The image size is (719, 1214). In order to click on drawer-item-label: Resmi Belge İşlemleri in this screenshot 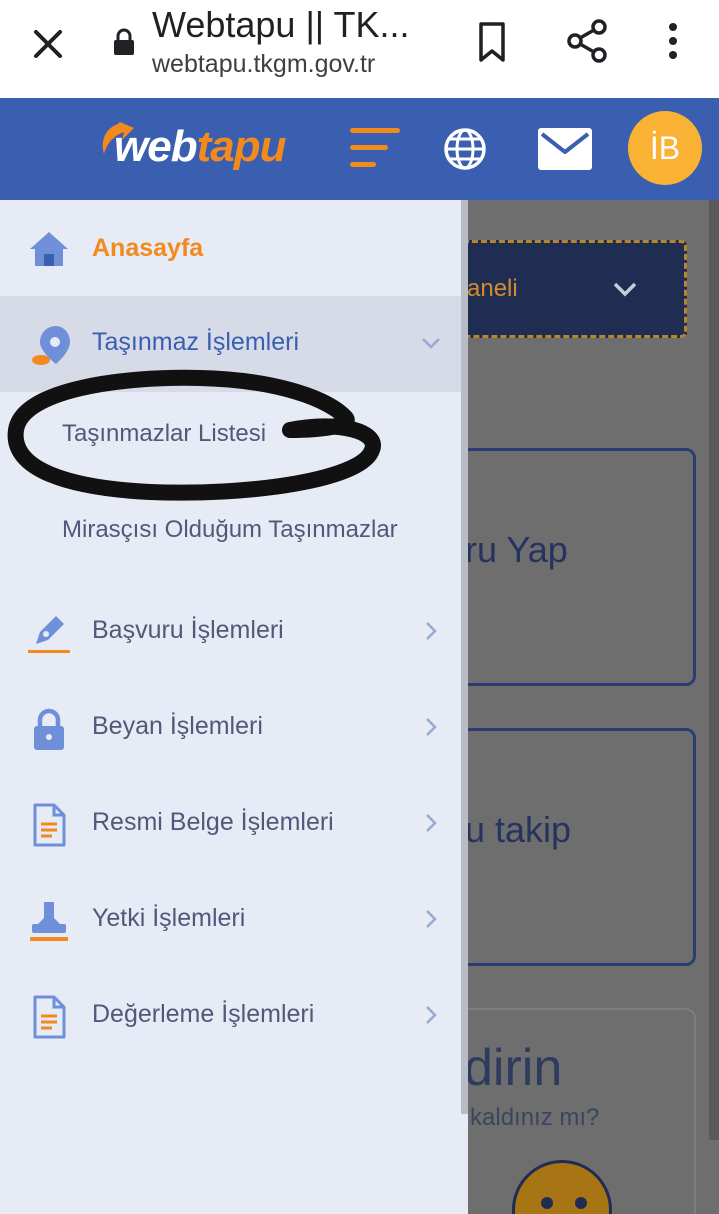, I will do `click(213, 822)`.